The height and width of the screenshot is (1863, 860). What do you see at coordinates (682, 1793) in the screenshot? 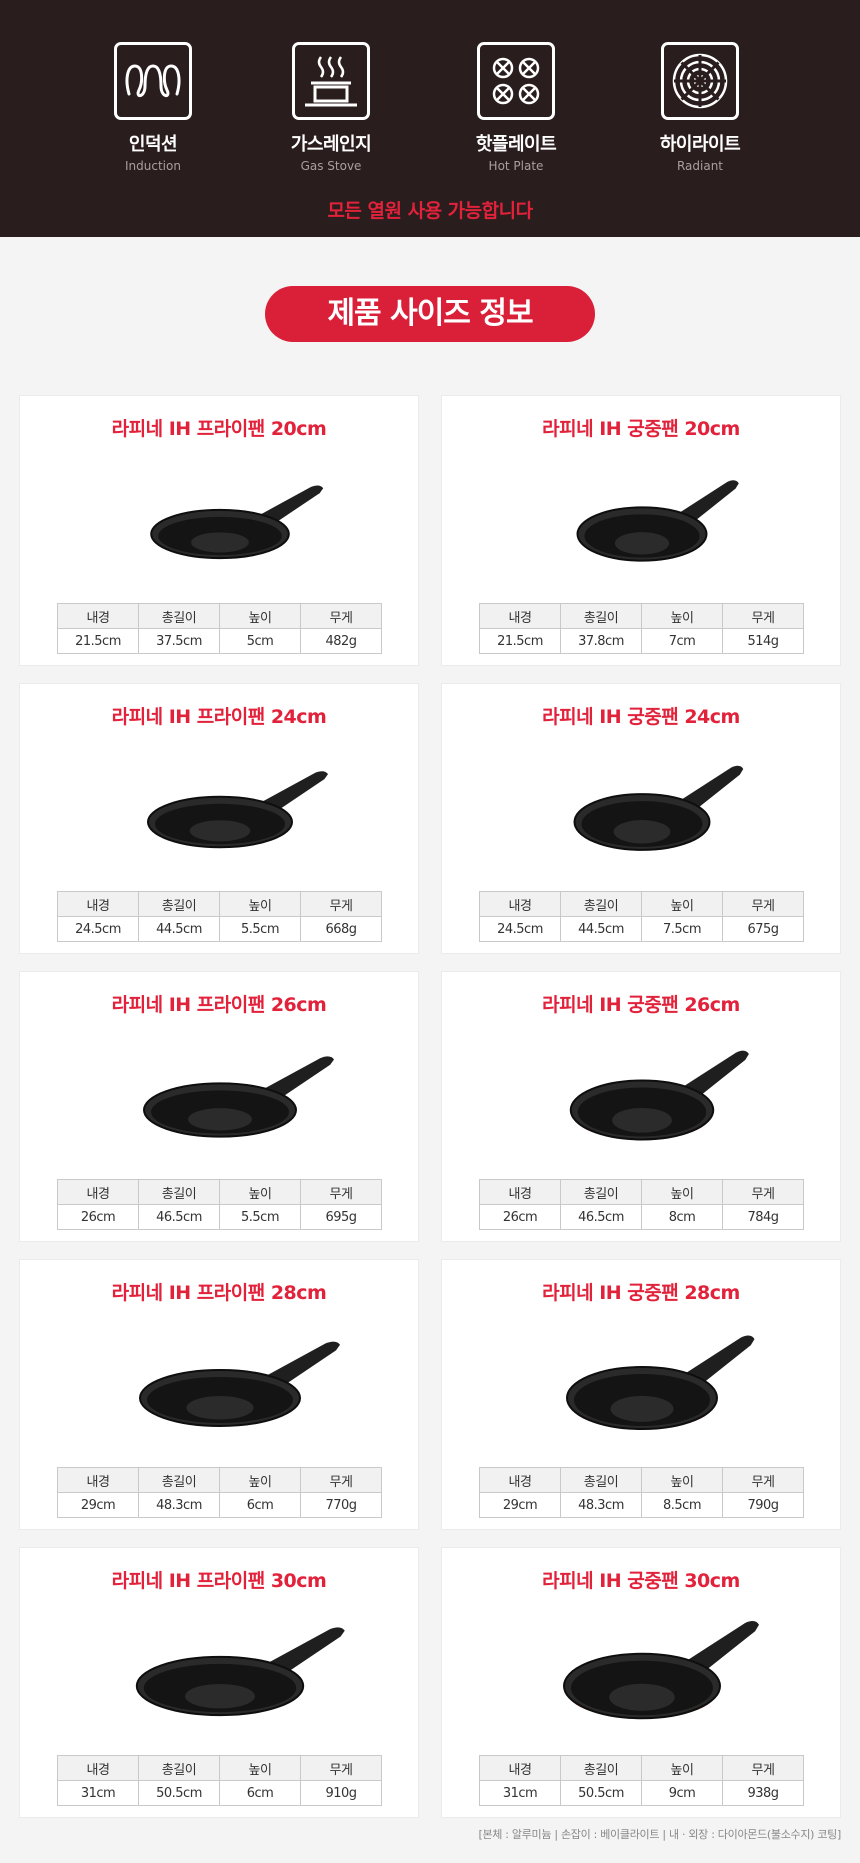
I see `spec-value-cell: 9cm` at bounding box center [682, 1793].